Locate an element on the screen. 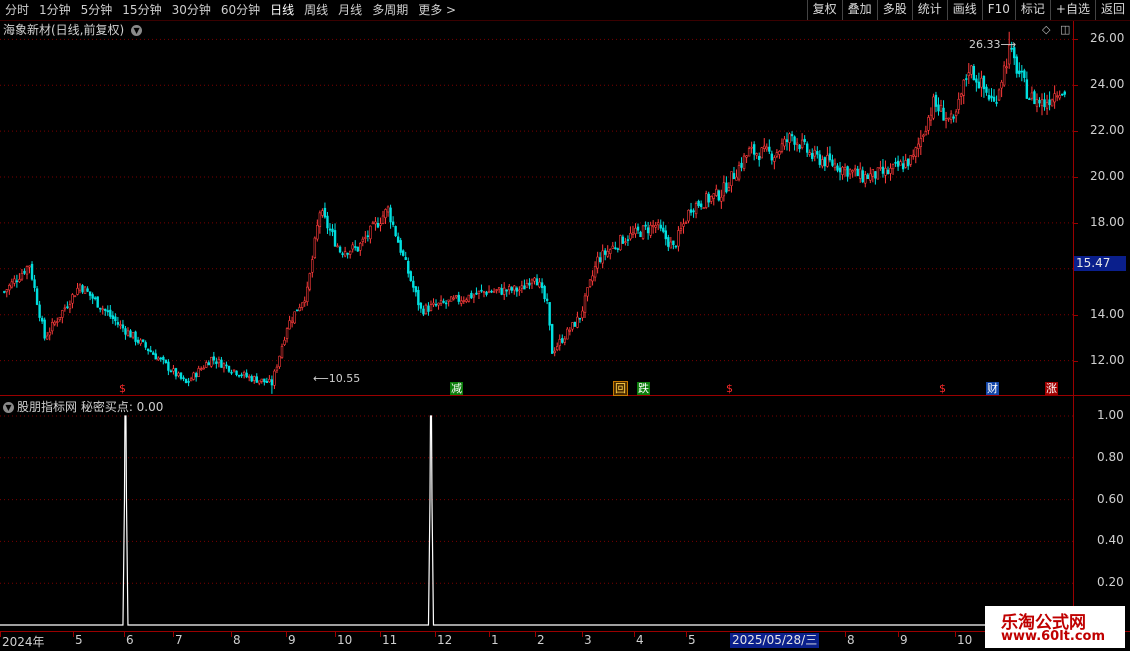 This screenshot has width=1130, height=651. signal-reduce: 减 is located at coordinates (456, 388).